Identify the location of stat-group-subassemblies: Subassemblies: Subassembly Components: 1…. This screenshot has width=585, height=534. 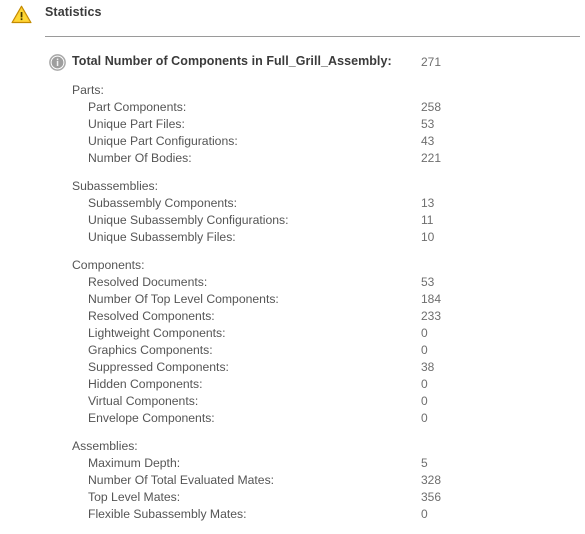
(292, 212).